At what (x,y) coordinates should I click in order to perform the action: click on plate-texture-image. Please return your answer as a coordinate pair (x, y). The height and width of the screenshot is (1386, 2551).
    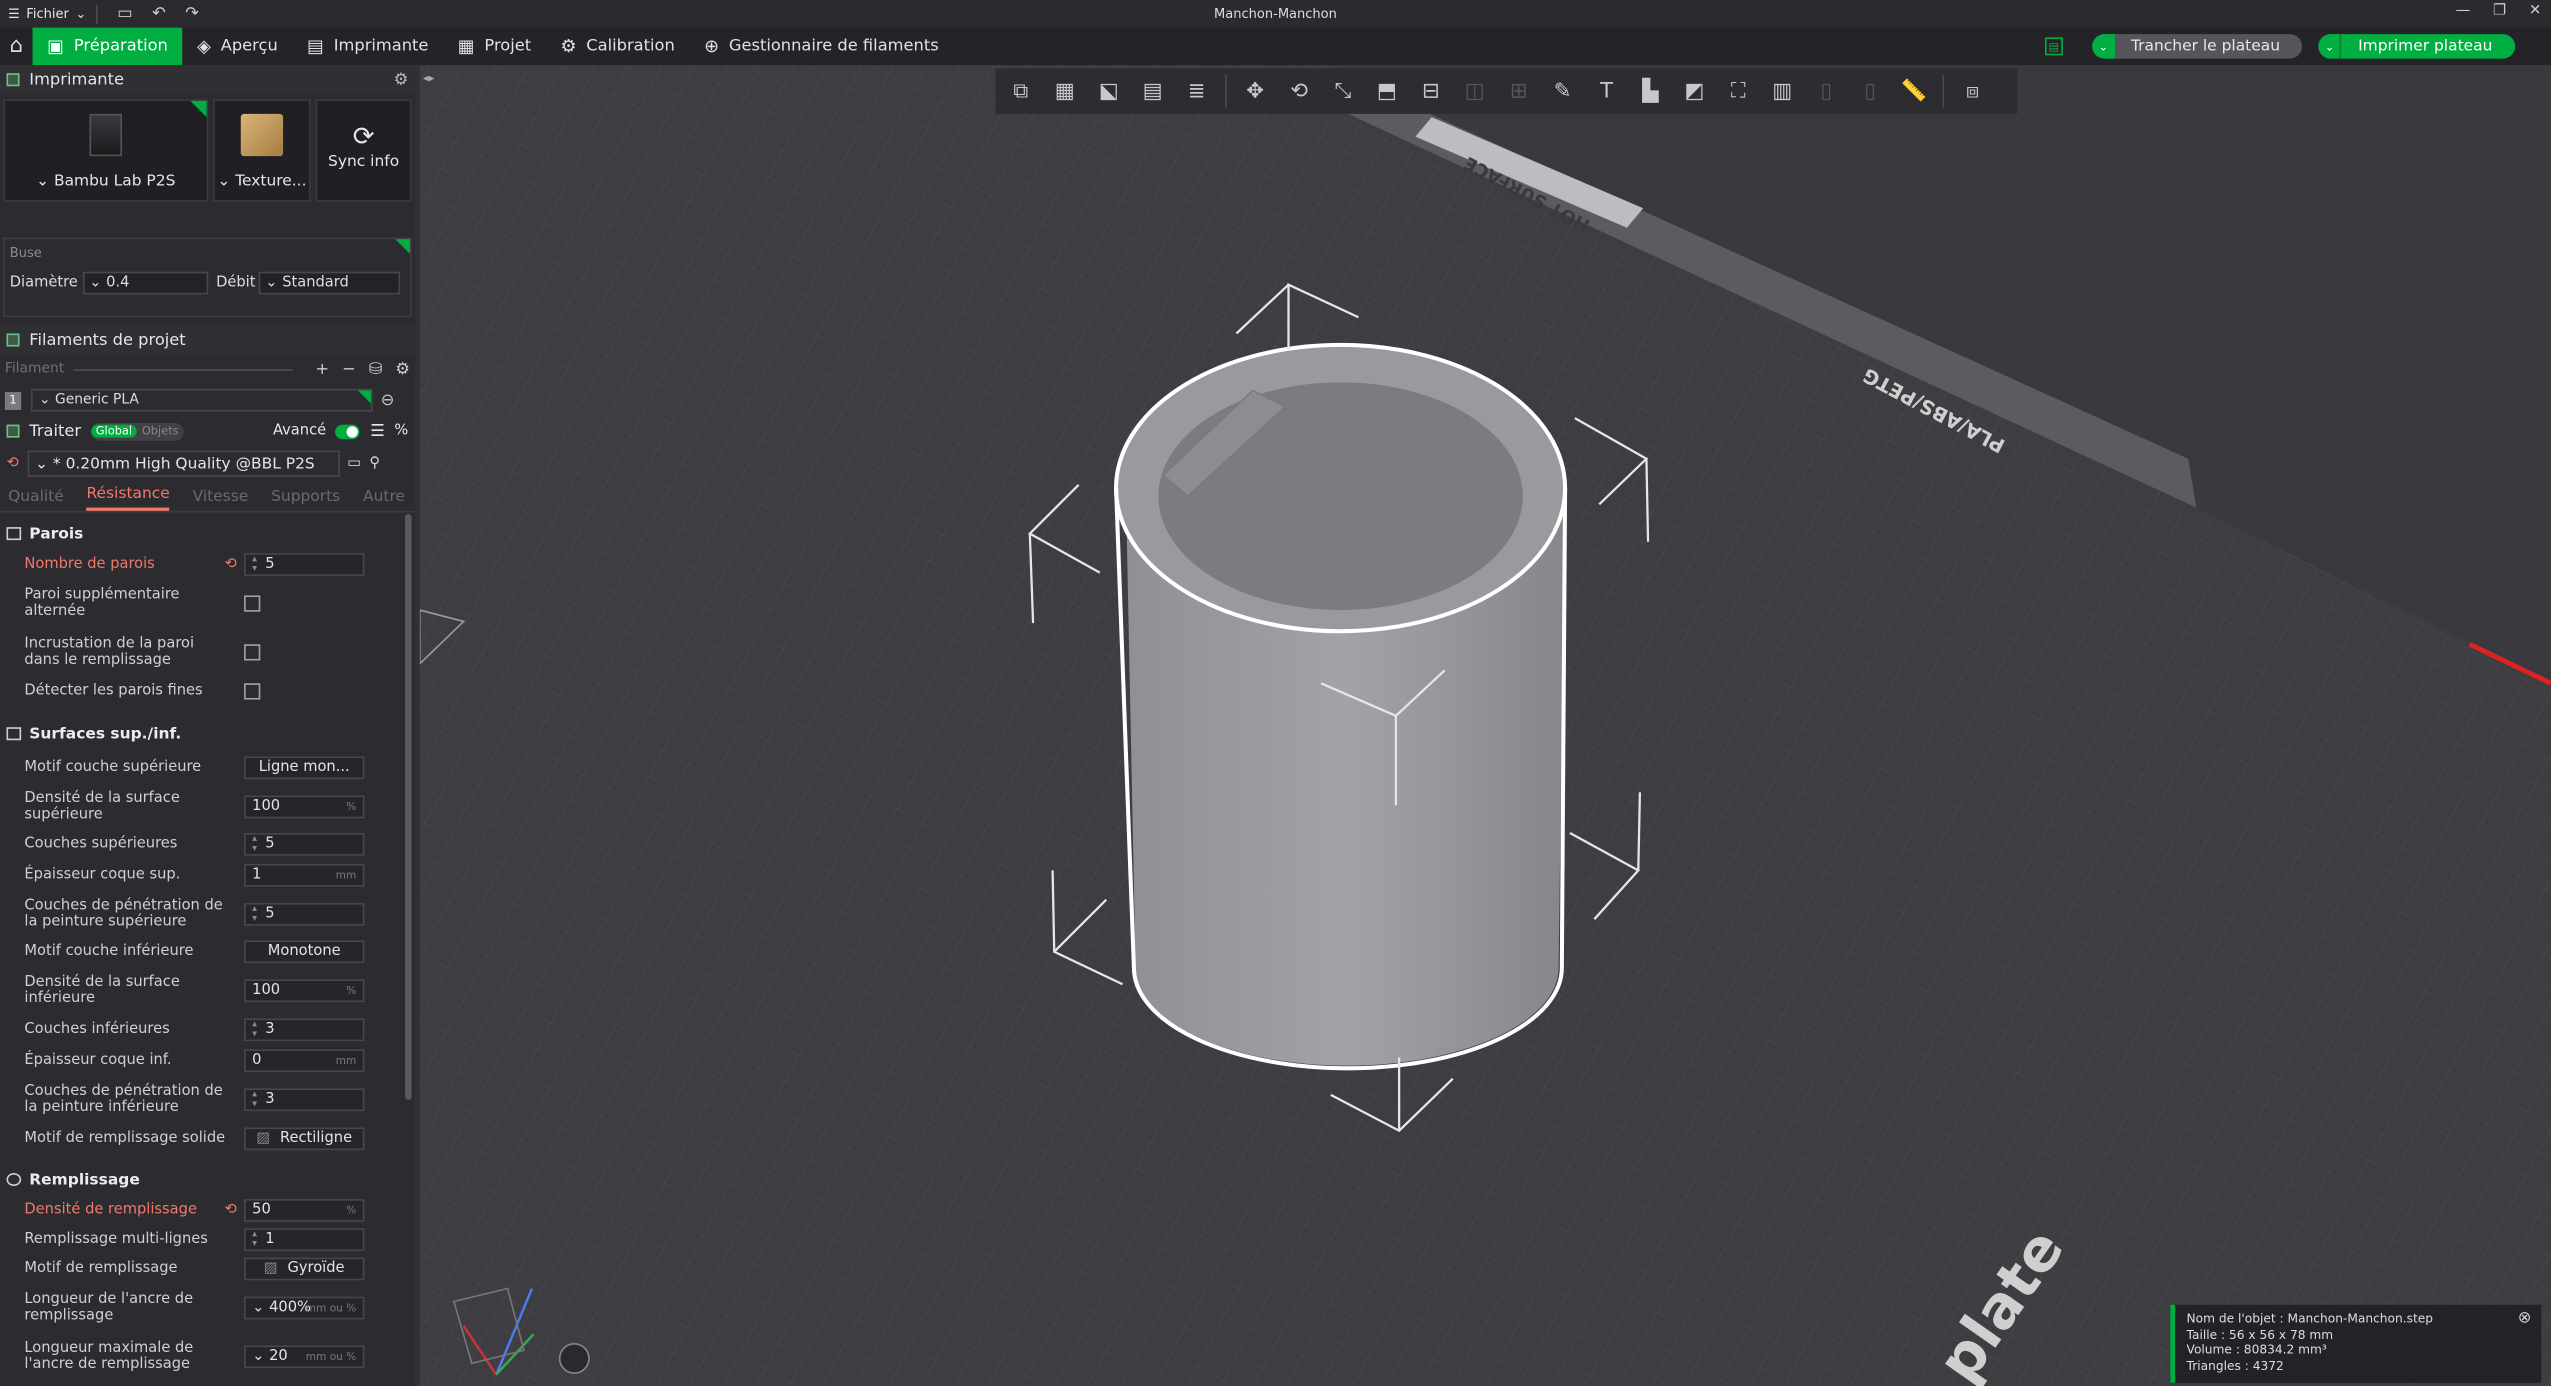
    Looking at the image, I should click on (262, 135).